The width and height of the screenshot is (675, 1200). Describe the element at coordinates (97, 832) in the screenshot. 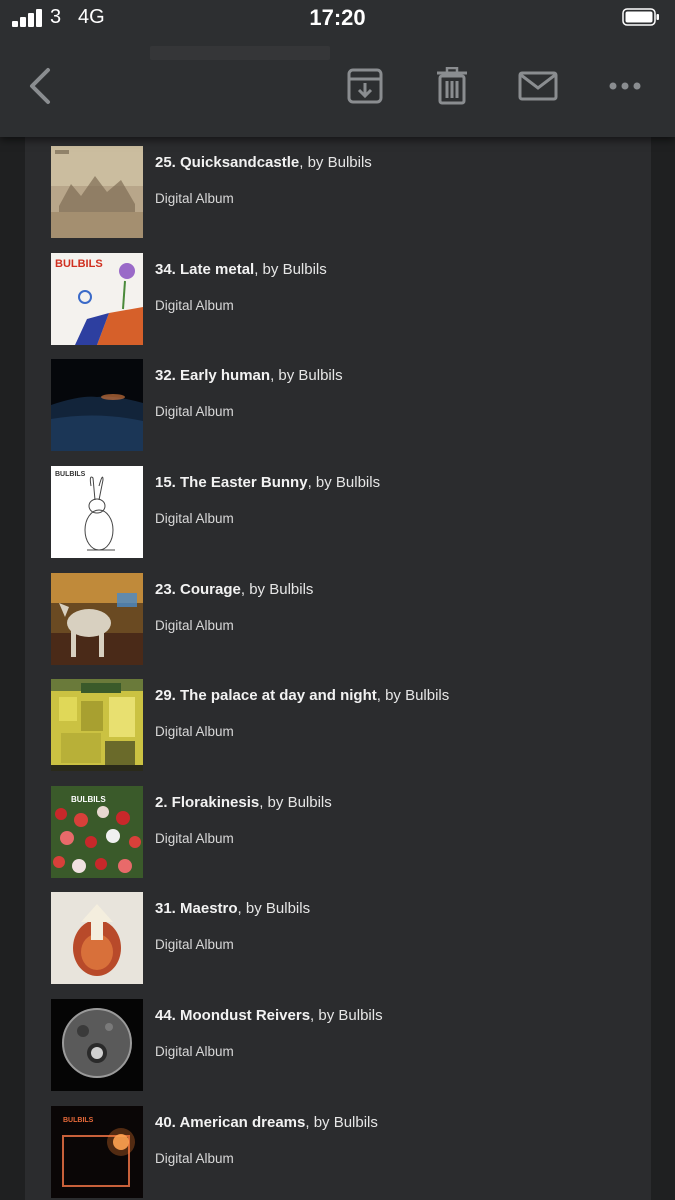

I see `album-cover-florakinesis: BULBILS` at that location.